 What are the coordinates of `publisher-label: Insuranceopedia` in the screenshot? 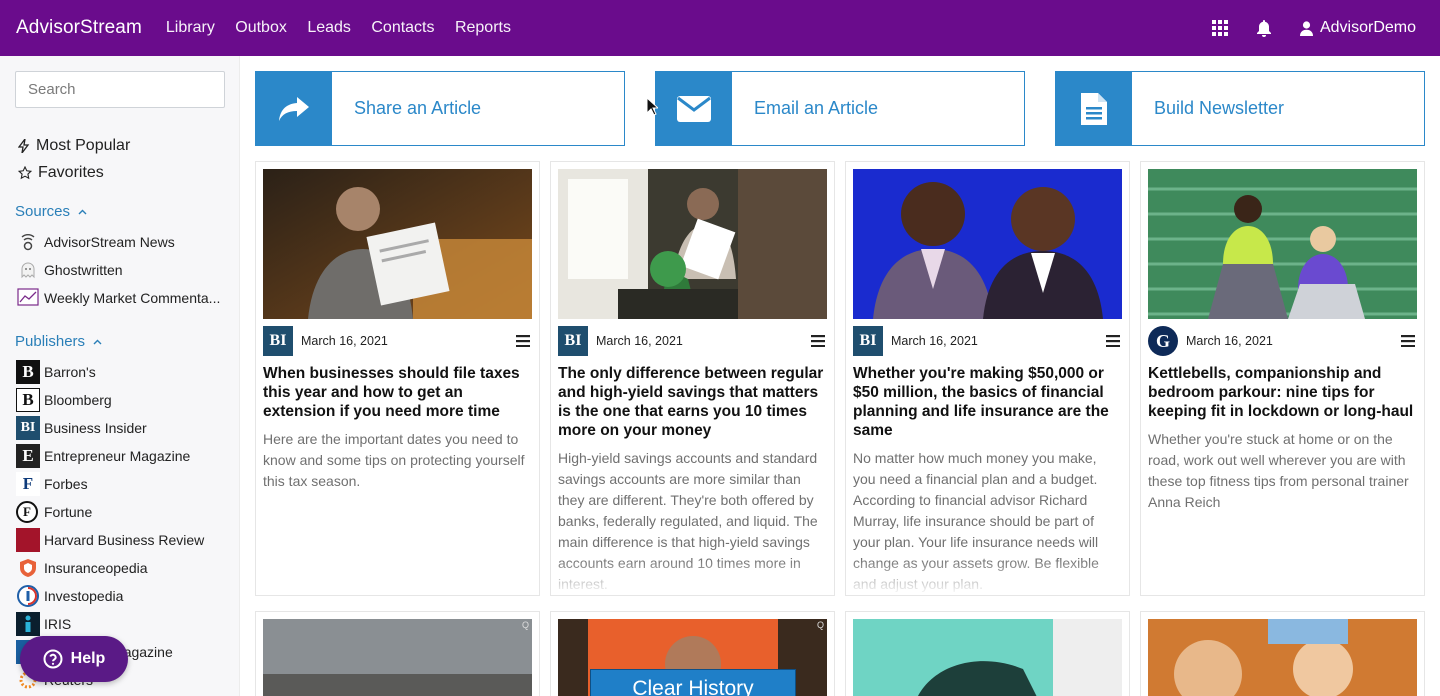 It's located at (96, 568).